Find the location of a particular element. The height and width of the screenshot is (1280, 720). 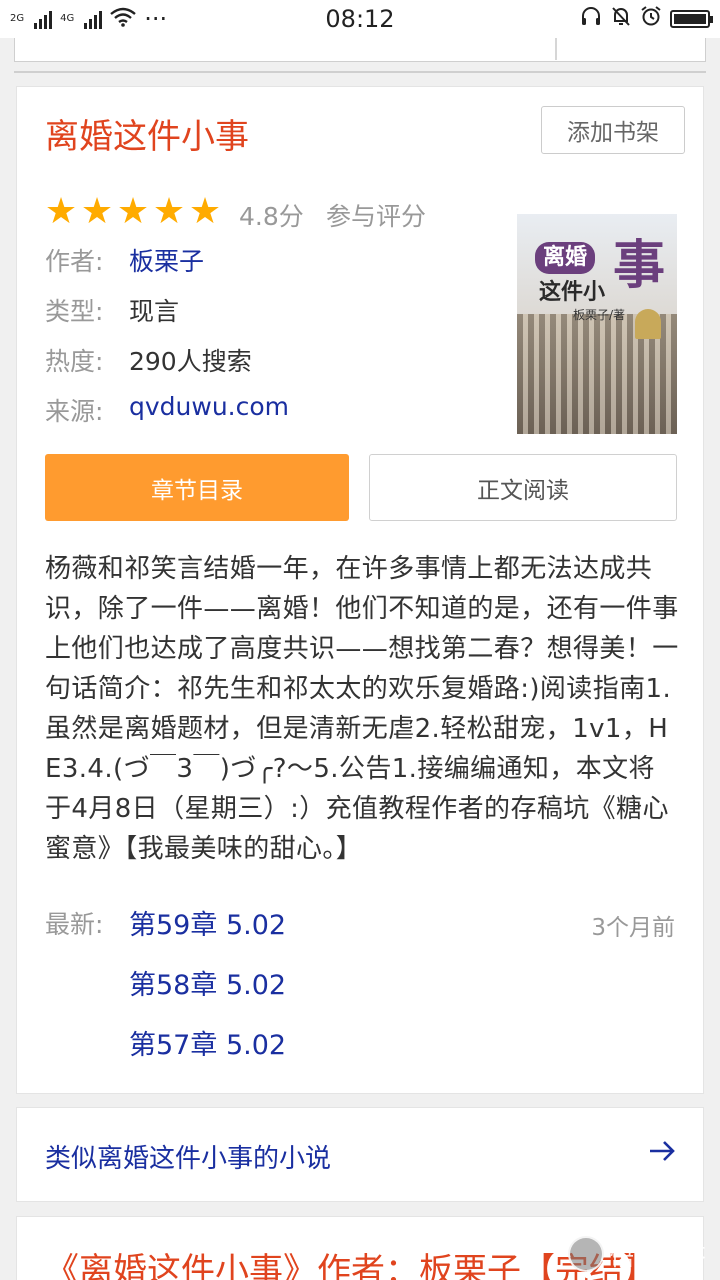

battery-icon is located at coordinates (691, 19).